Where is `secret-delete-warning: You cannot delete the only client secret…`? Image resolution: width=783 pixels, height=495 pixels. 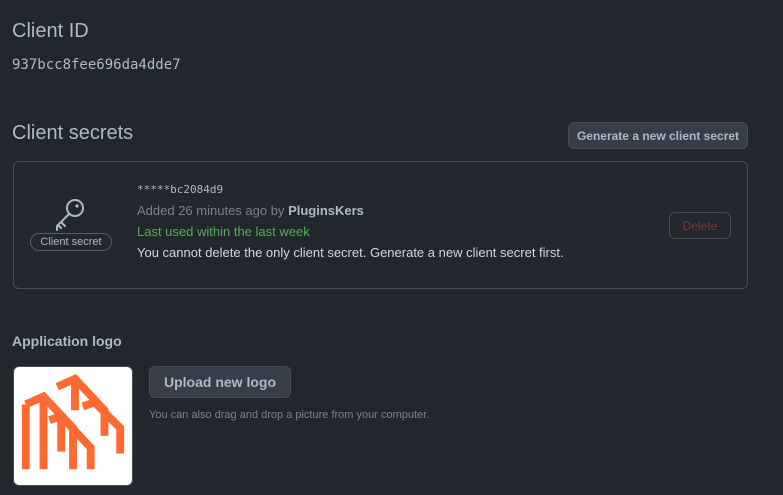 secret-delete-warning: You cannot delete the only client secret… is located at coordinates (350, 252).